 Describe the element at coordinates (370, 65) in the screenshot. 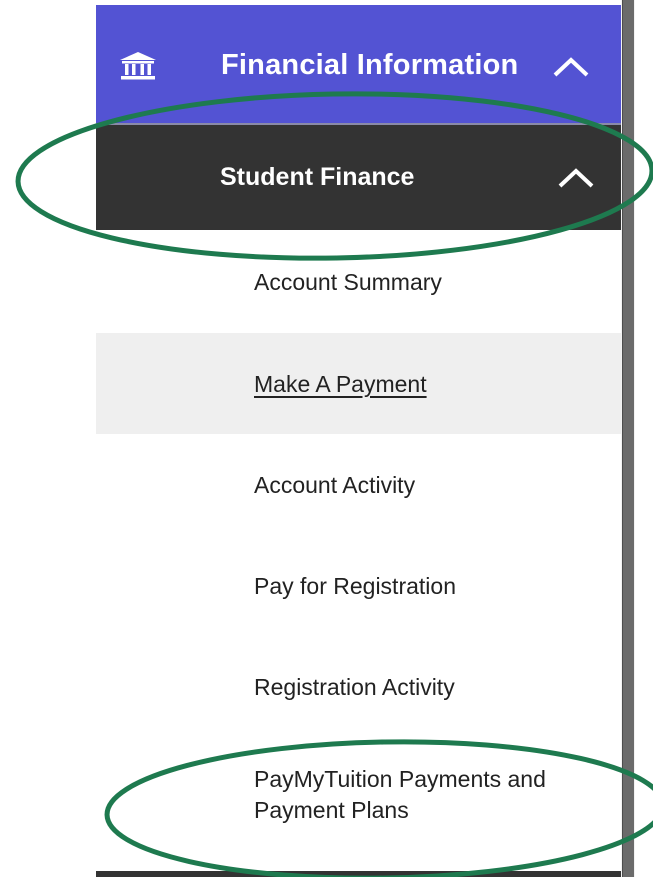

I see `financial-information-label: Financial Information` at that location.